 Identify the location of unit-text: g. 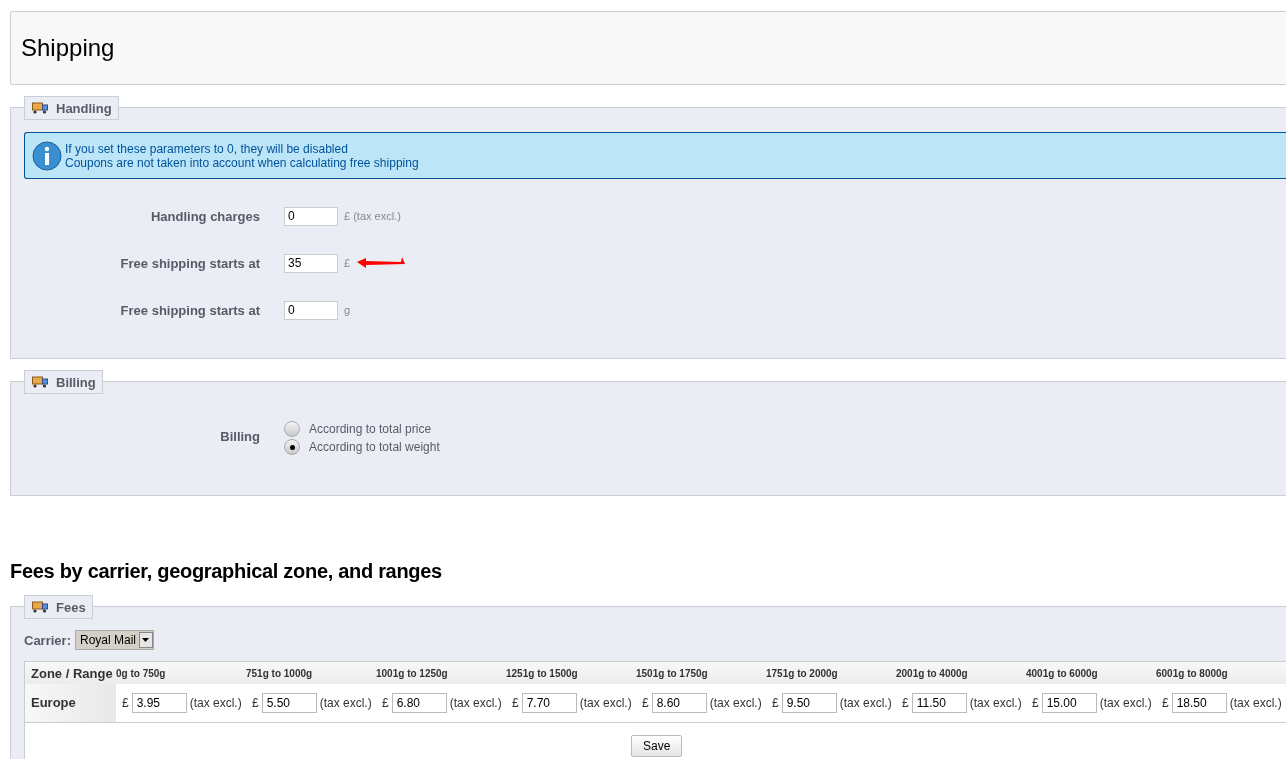
(347, 310).